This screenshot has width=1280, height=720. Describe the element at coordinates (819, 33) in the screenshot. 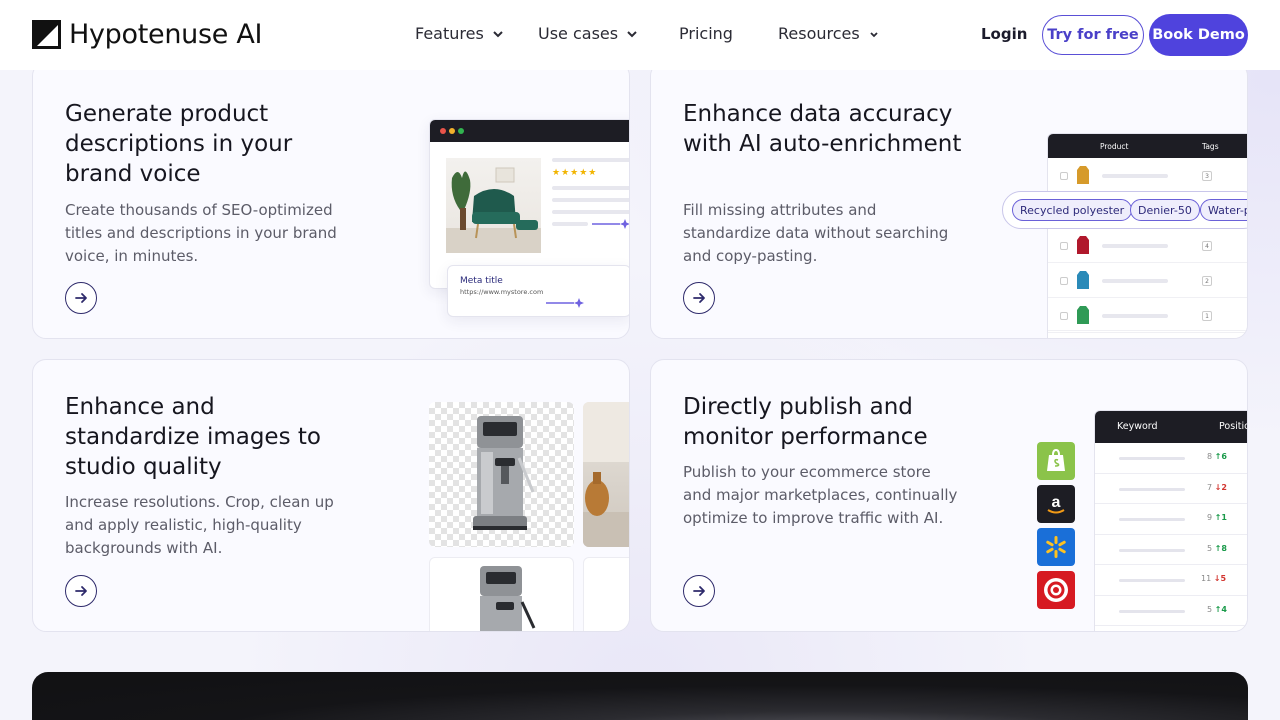

I see `nav-resources-label: Resources` at that location.